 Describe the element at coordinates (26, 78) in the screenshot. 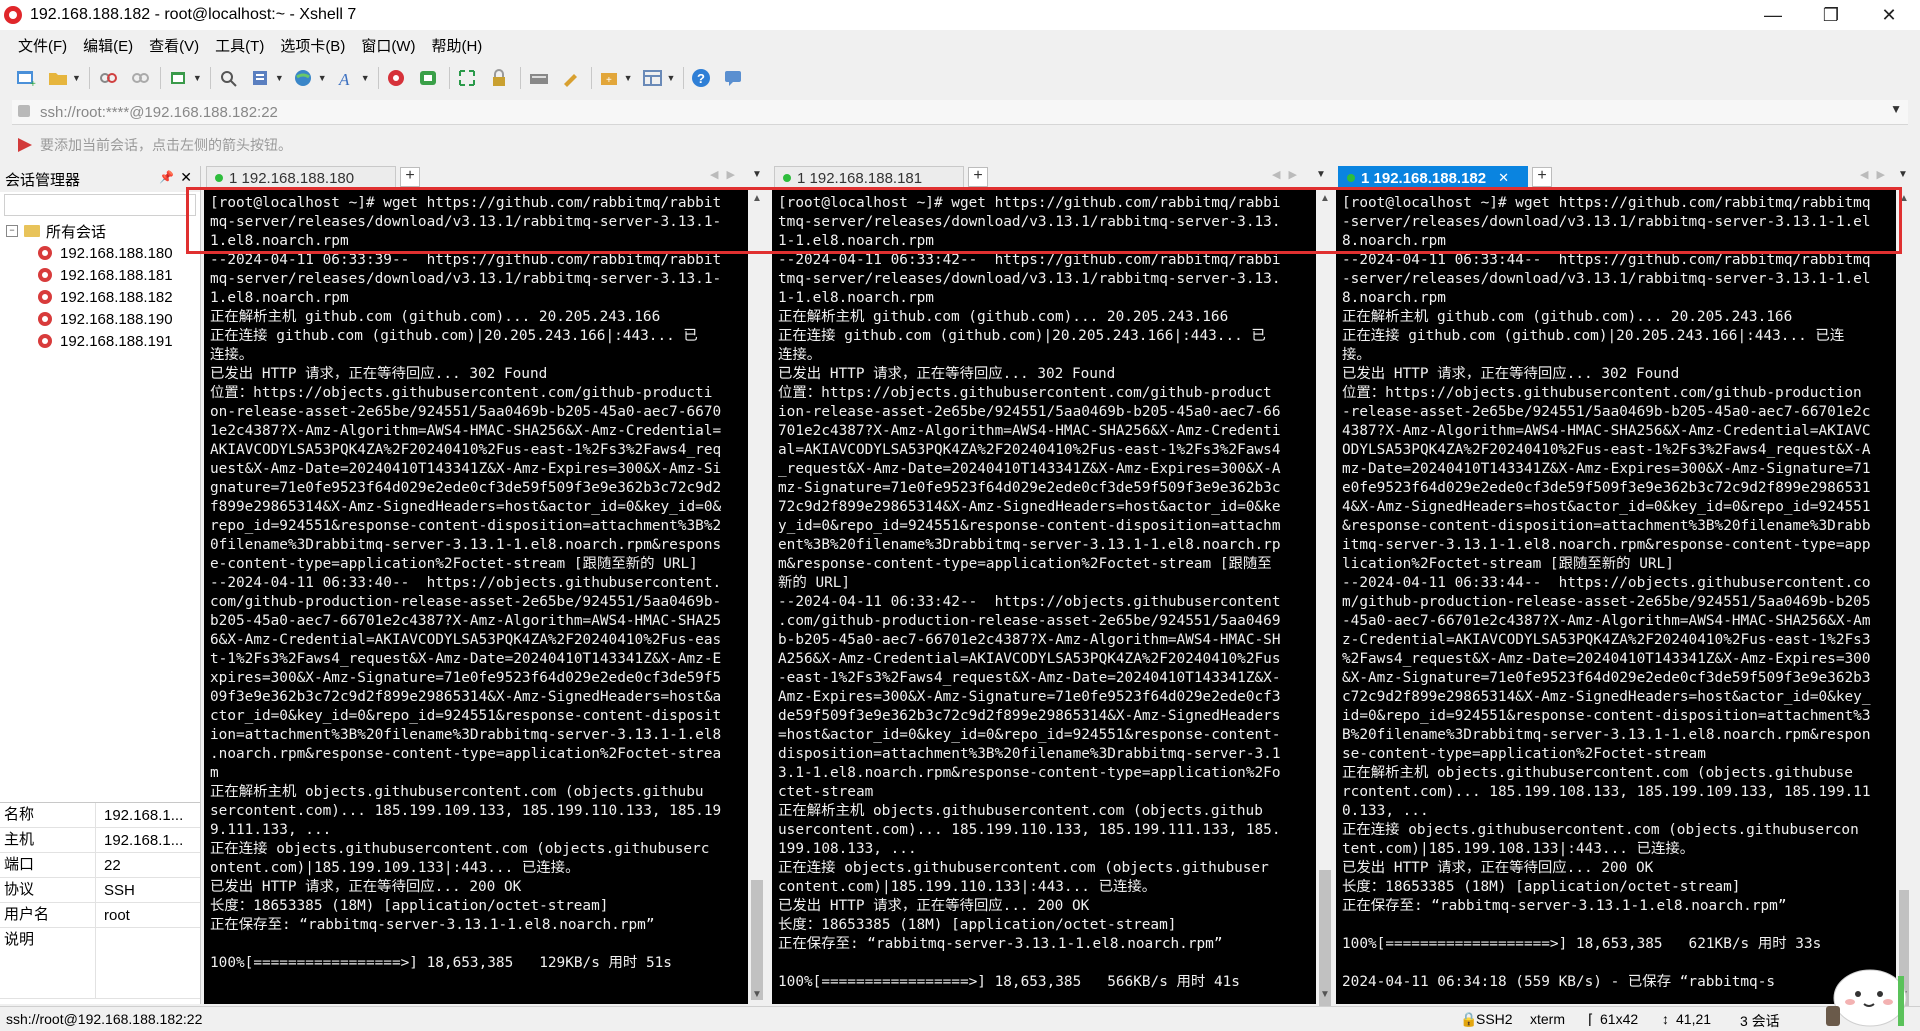

I see `new-session-icon: +` at that location.